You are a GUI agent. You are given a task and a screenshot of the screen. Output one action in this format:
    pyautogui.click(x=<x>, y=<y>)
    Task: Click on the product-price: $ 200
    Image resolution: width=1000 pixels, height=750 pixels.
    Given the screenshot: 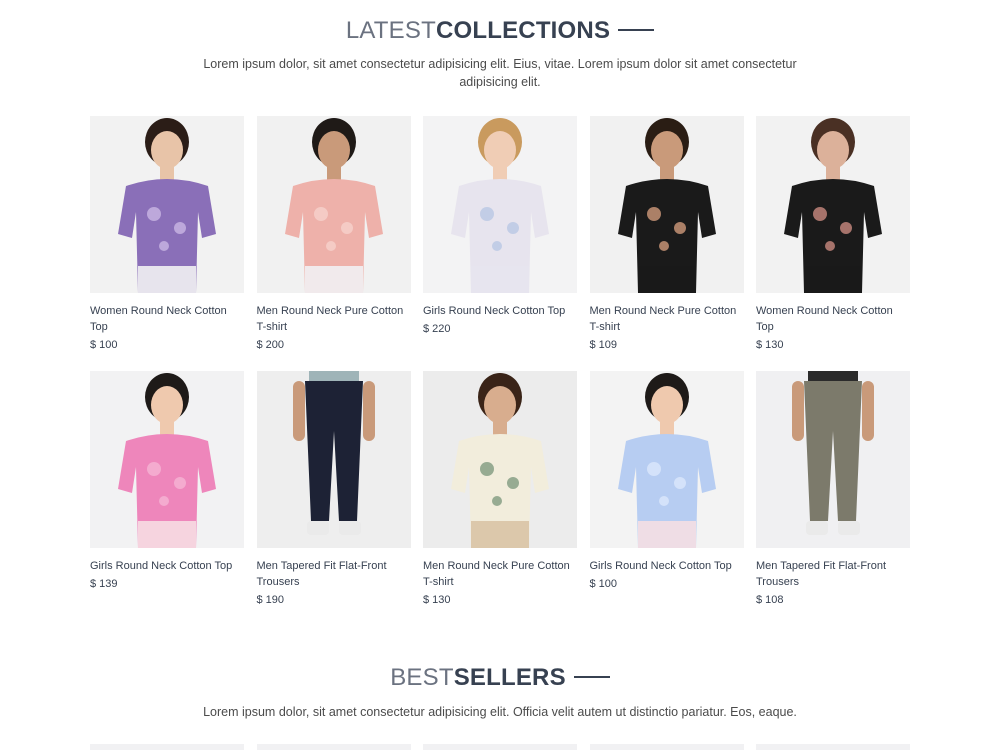 What is the action you would take?
    pyautogui.click(x=270, y=345)
    